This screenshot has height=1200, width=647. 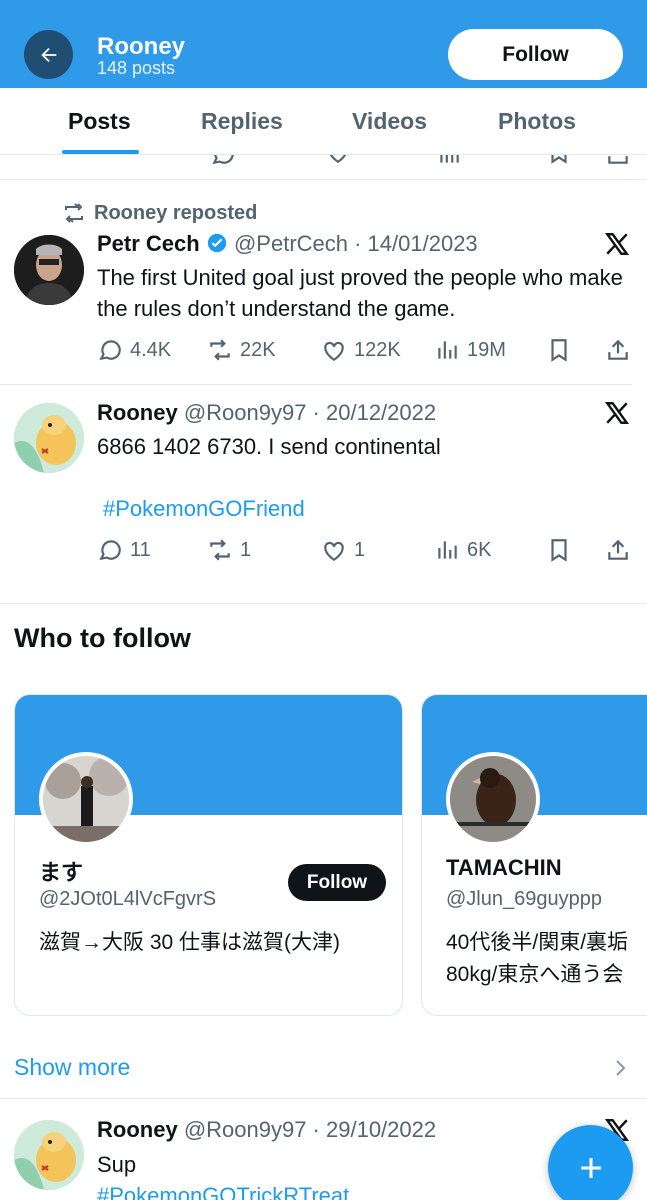 I want to click on profile-name: Rooney, so click(x=141, y=46).